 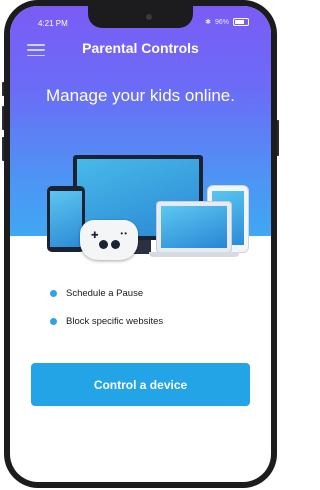 I want to click on laptop-base, so click(x=194, y=254).